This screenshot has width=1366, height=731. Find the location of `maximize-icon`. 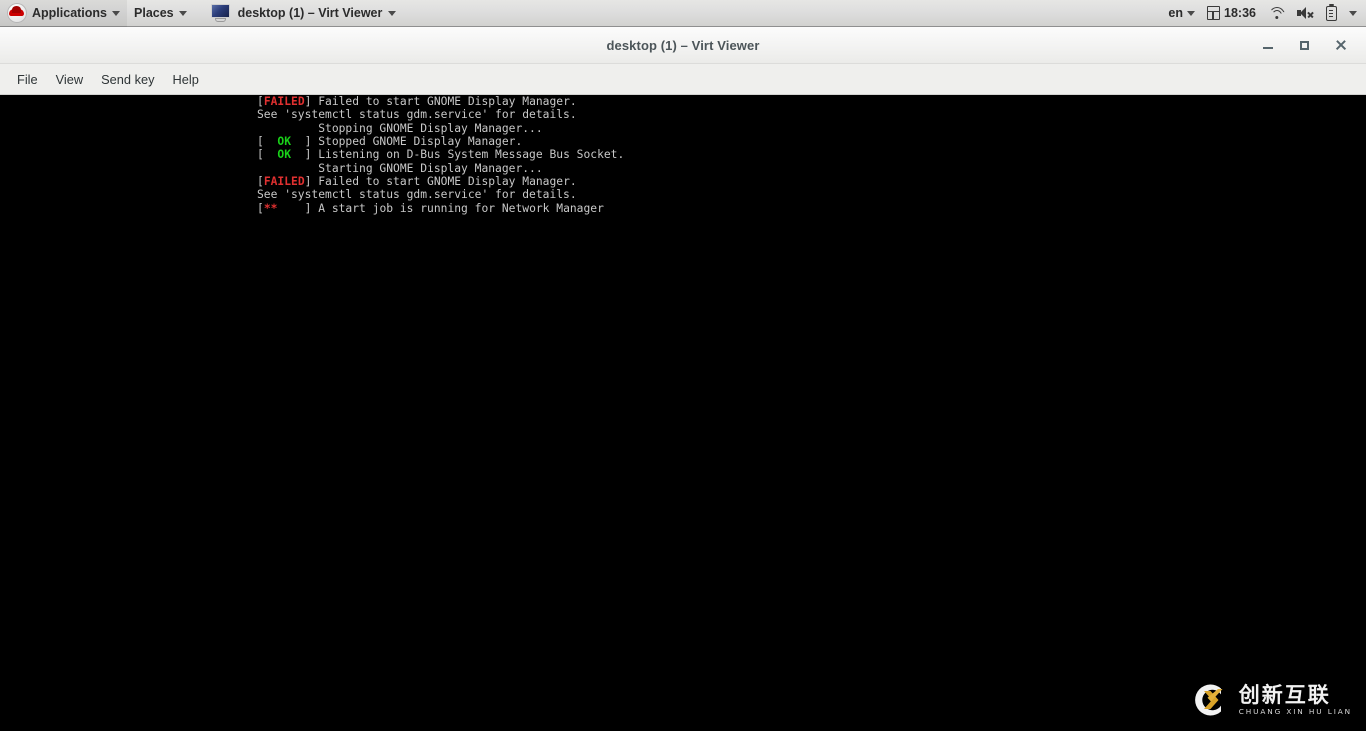

maximize-icon is located at coordinates (1305, 45).